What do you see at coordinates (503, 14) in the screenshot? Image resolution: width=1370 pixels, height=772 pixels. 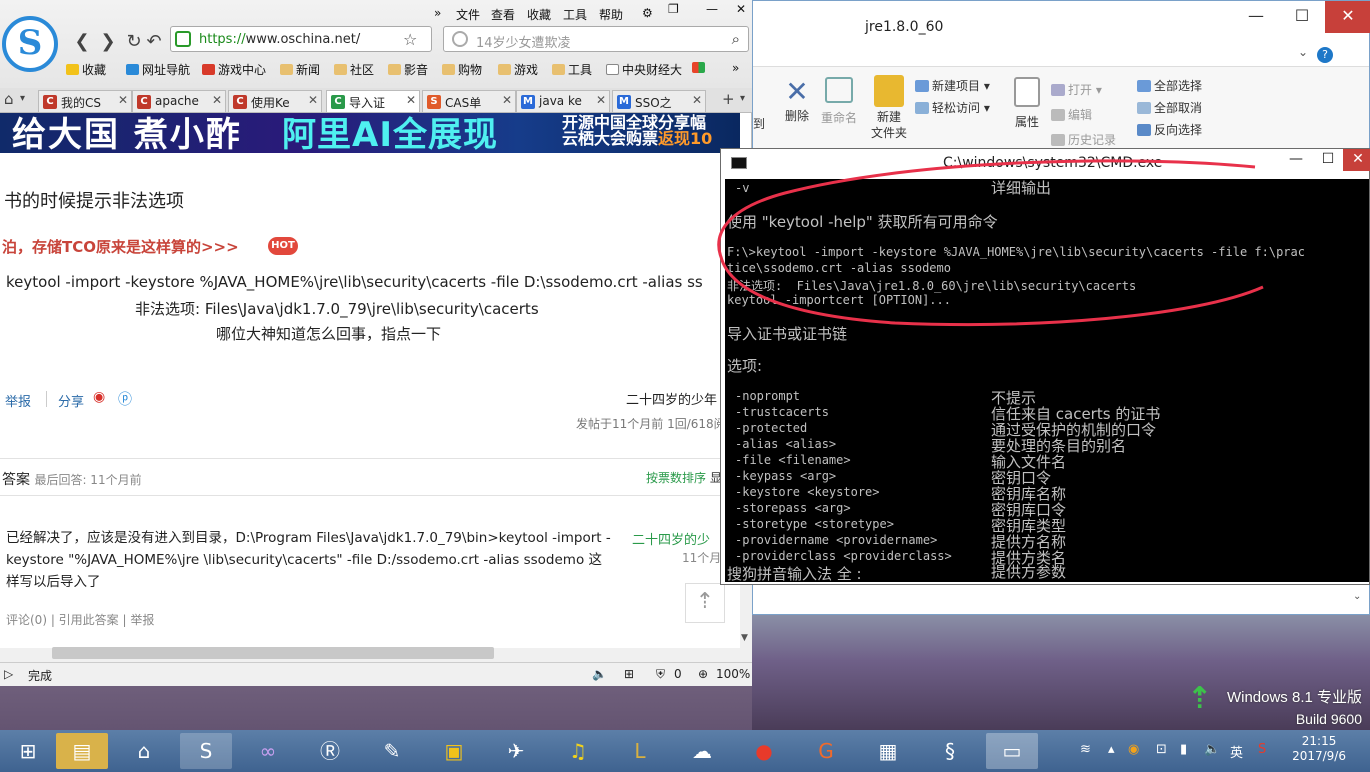 I see `menu-view: 查看` at bounding box center [503, 14].